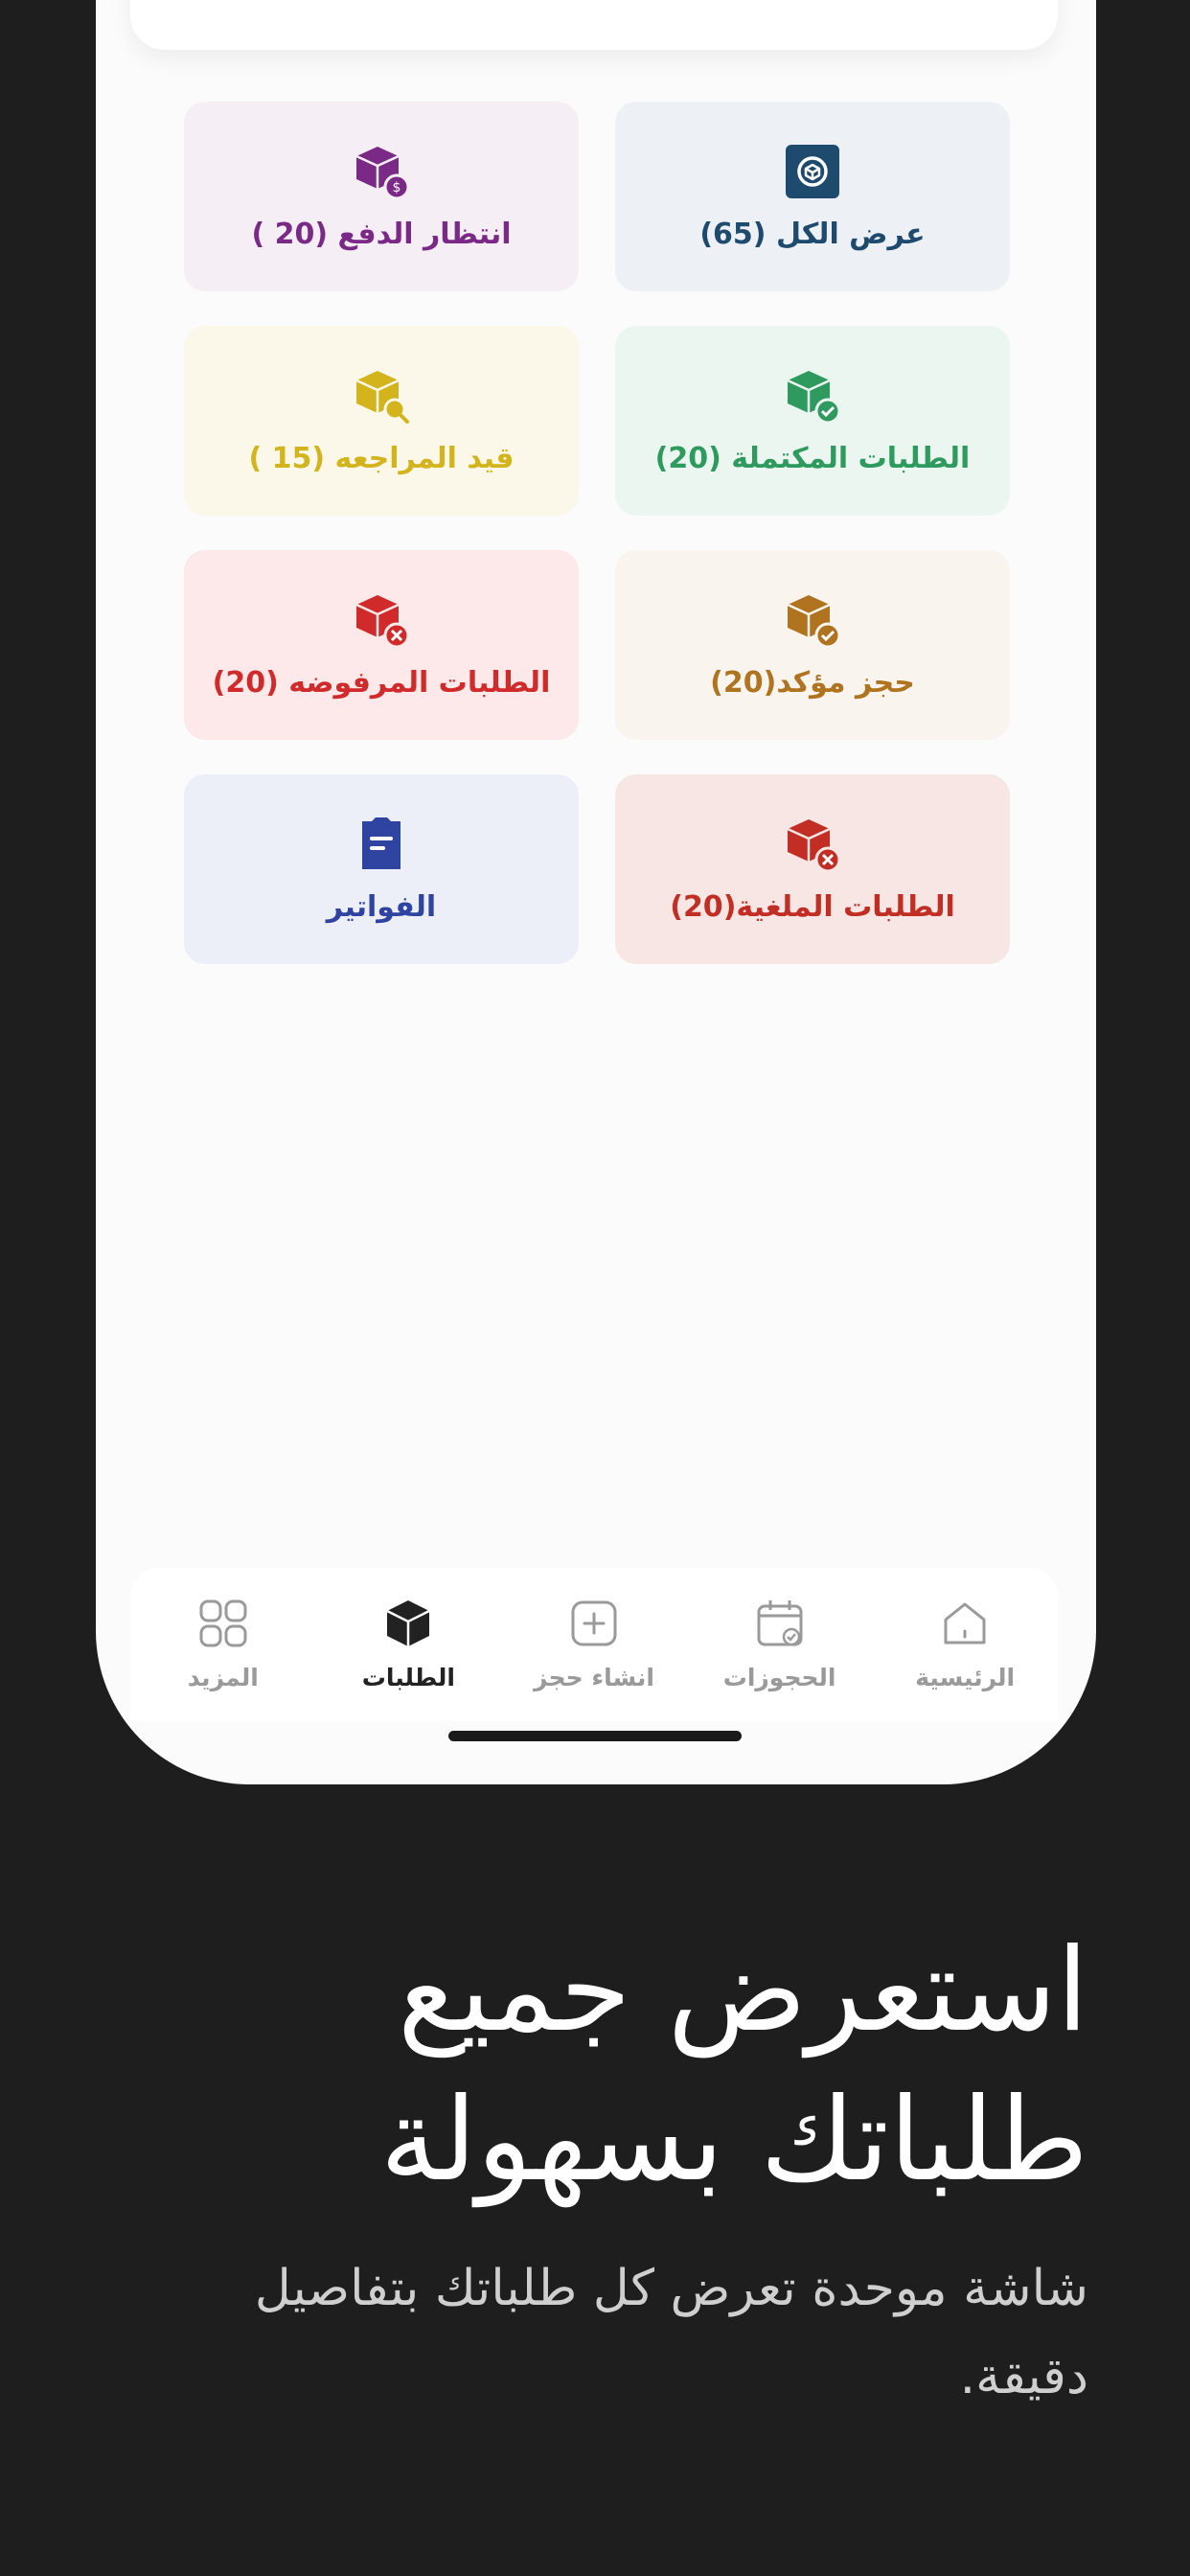  What do you see at coordinates (812, 620) in the screenshot?
I see `confirmed-booking-icon` at bounding box center [812, 620].